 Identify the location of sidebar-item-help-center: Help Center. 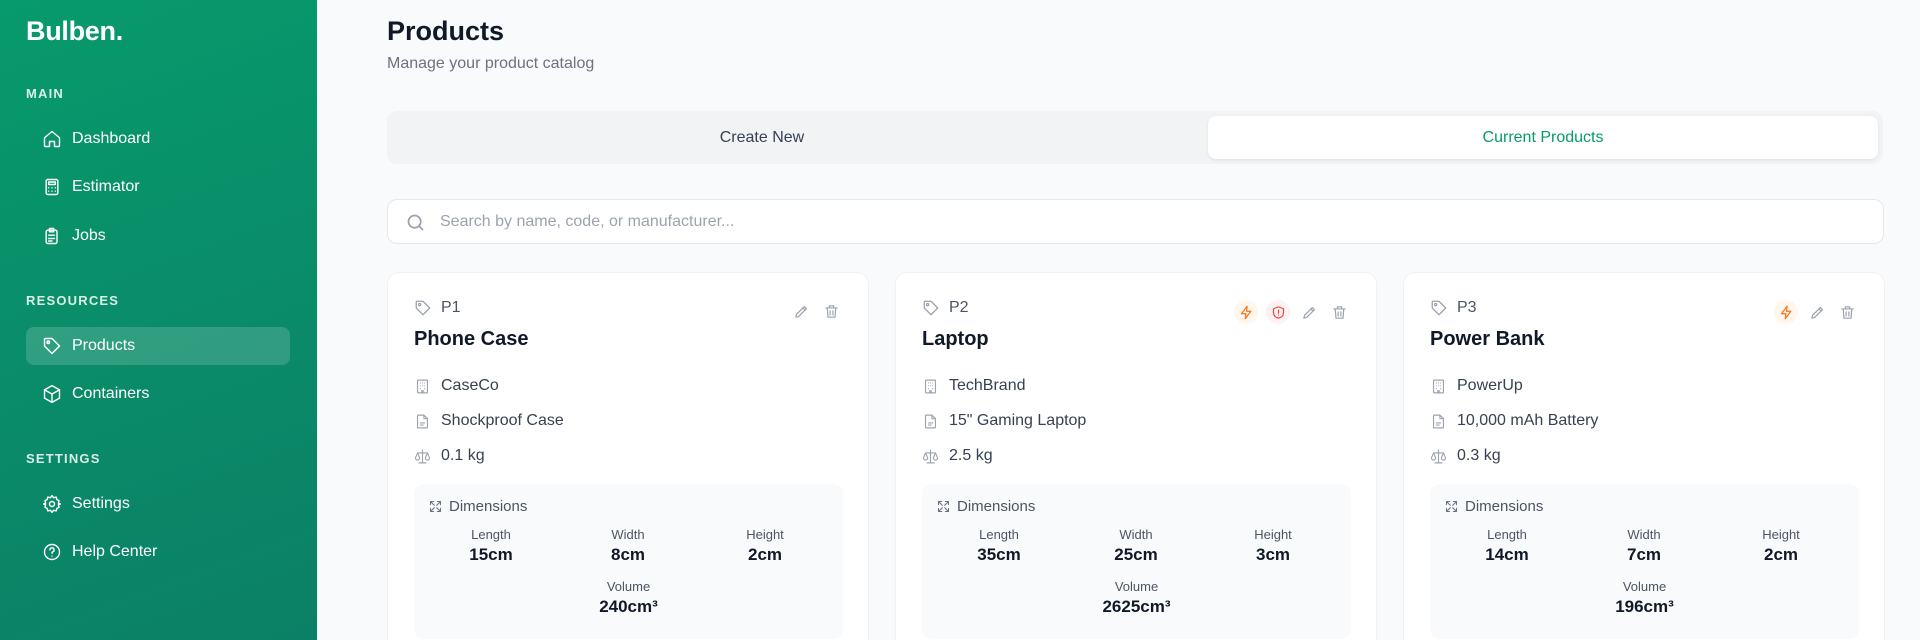
(158, 552).